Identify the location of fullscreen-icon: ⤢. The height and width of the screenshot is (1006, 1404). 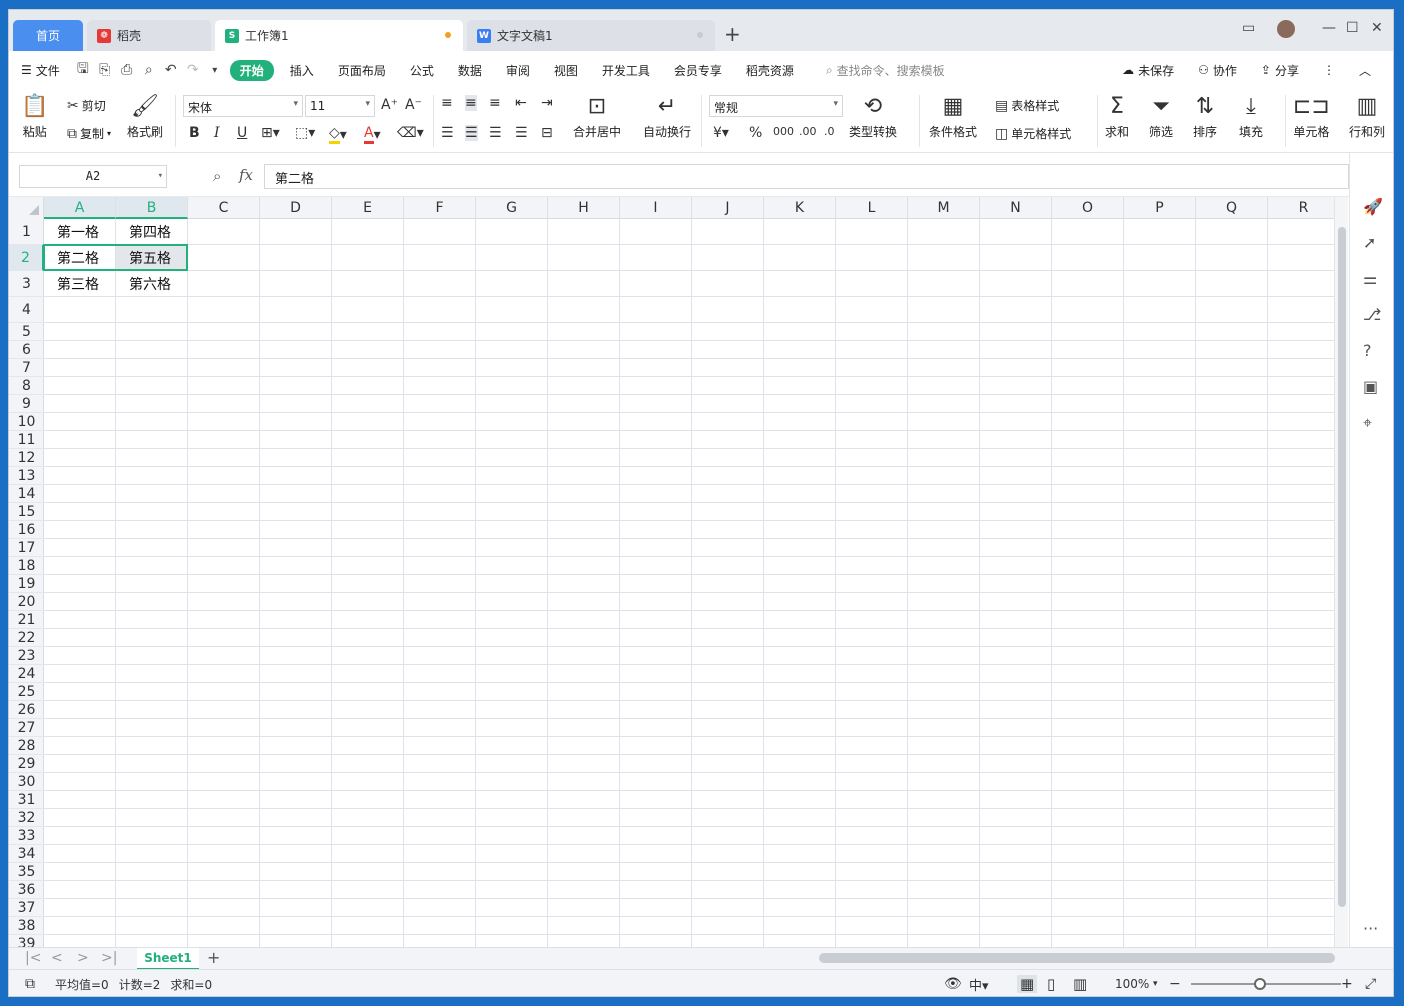
(1370, 984).